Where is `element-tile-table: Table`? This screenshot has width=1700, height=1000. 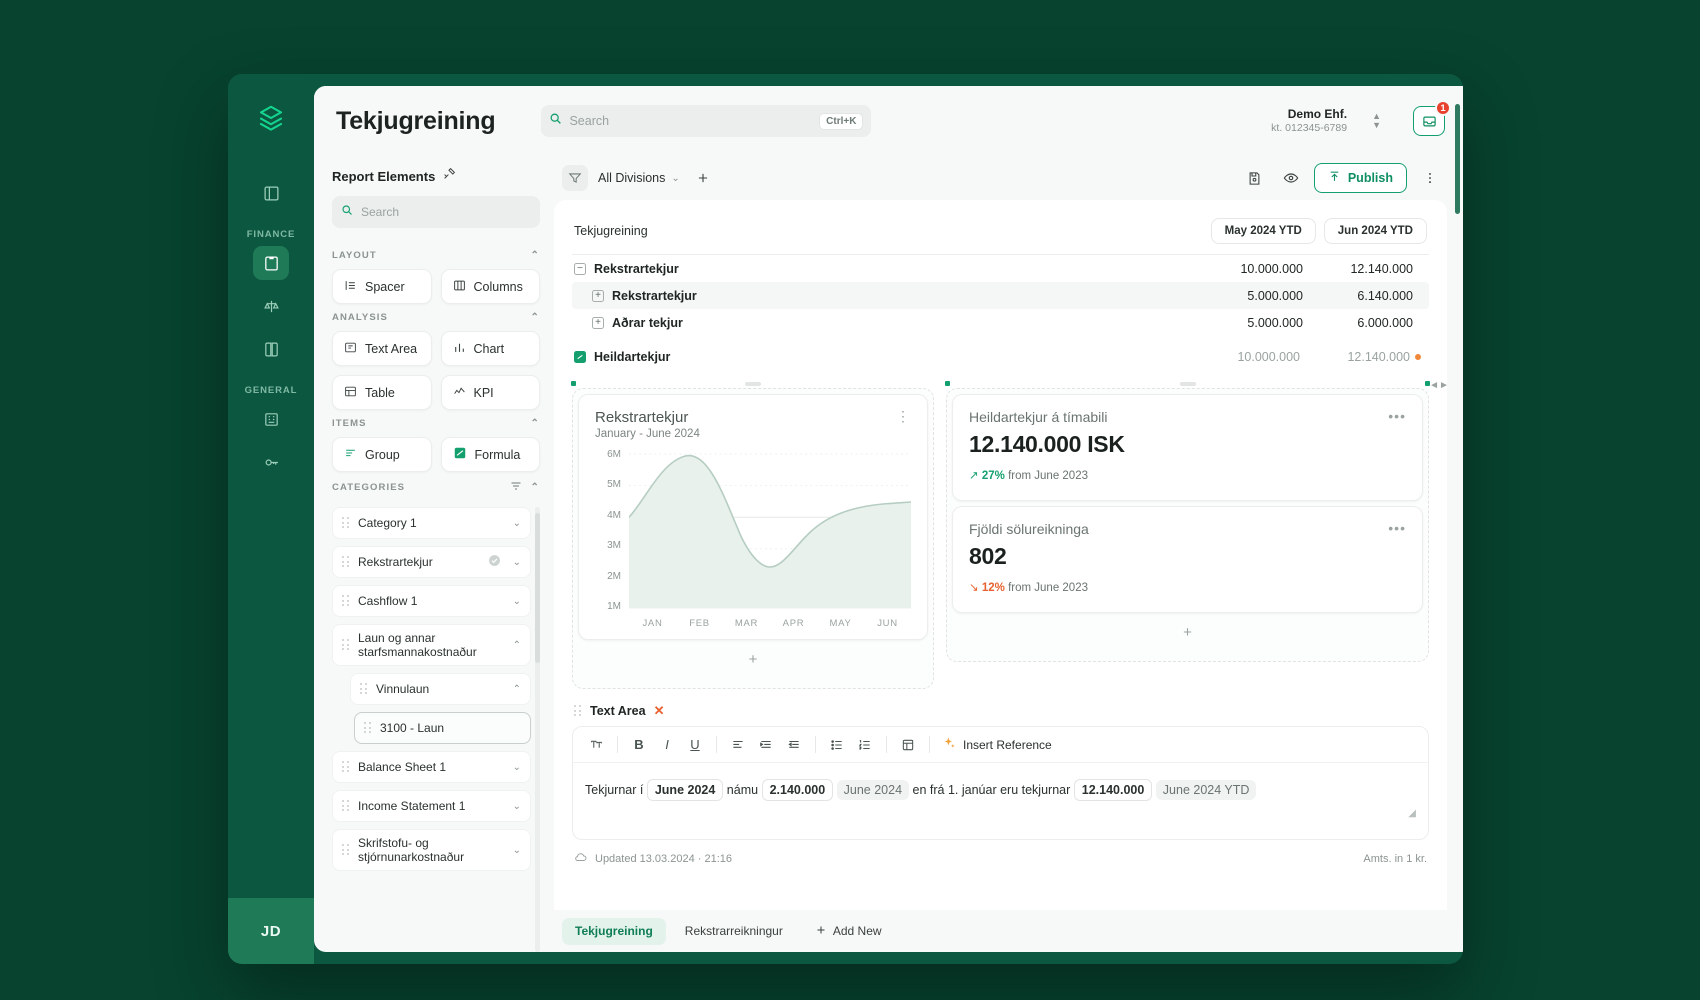
element-tile-table: Table is located at coordinates (382, 392).